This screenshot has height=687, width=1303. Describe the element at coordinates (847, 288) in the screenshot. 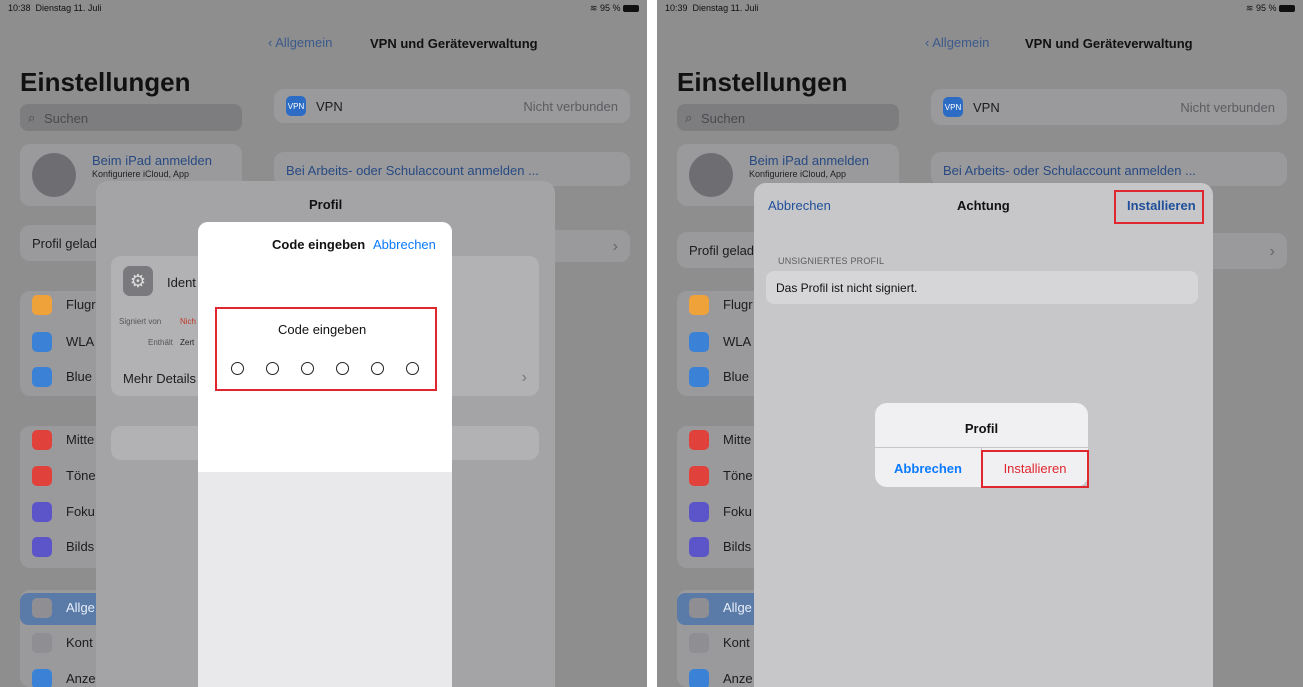

I see `unsigned-message: Das Profil ist nicht signiert.` at that location.